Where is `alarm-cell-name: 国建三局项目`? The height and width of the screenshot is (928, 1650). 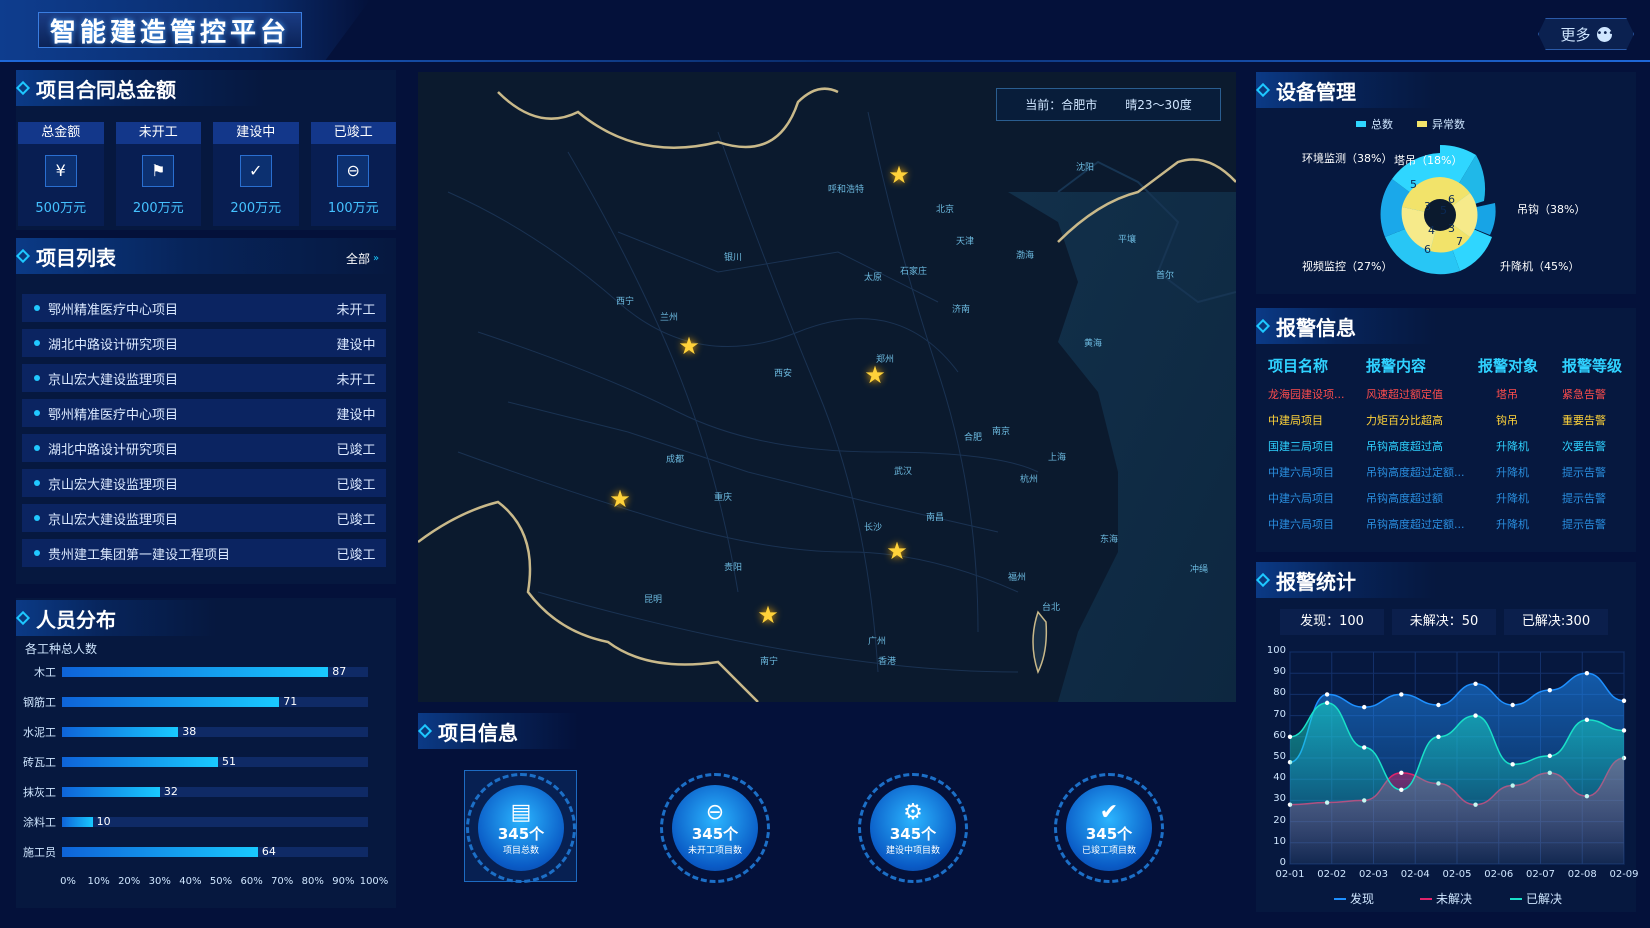
alarm-cell-name: 国建三局项目 is located at coordinates (1301, 446).